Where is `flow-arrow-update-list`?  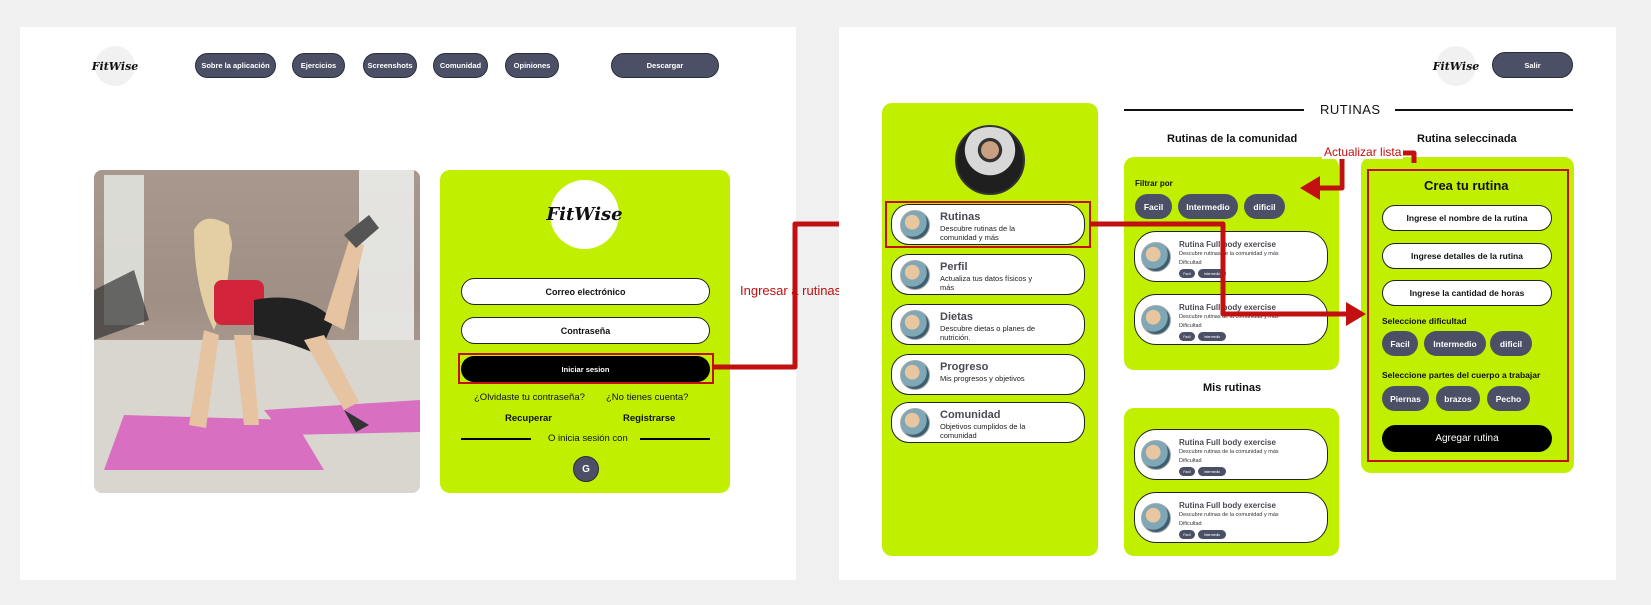
flow-arrow-update-list is located at coordinates (1358, 175).